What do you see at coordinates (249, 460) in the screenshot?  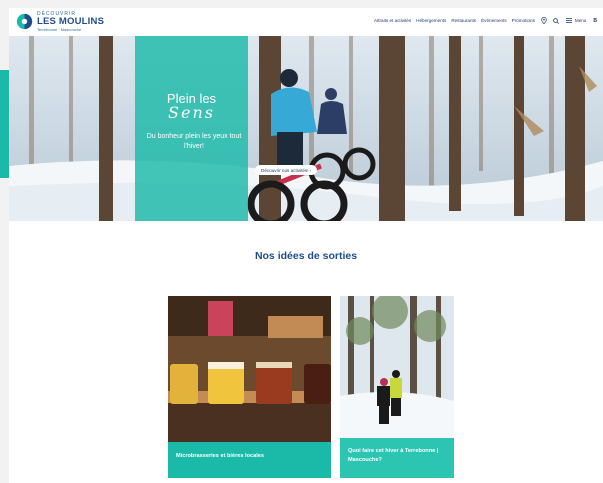 I see `card-caption: Microbrasseries et bières locales` at bounding box center [249, 460].